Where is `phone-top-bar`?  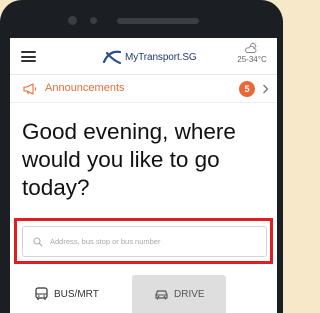 phone-top-bar is located at coordinates (139, 21).